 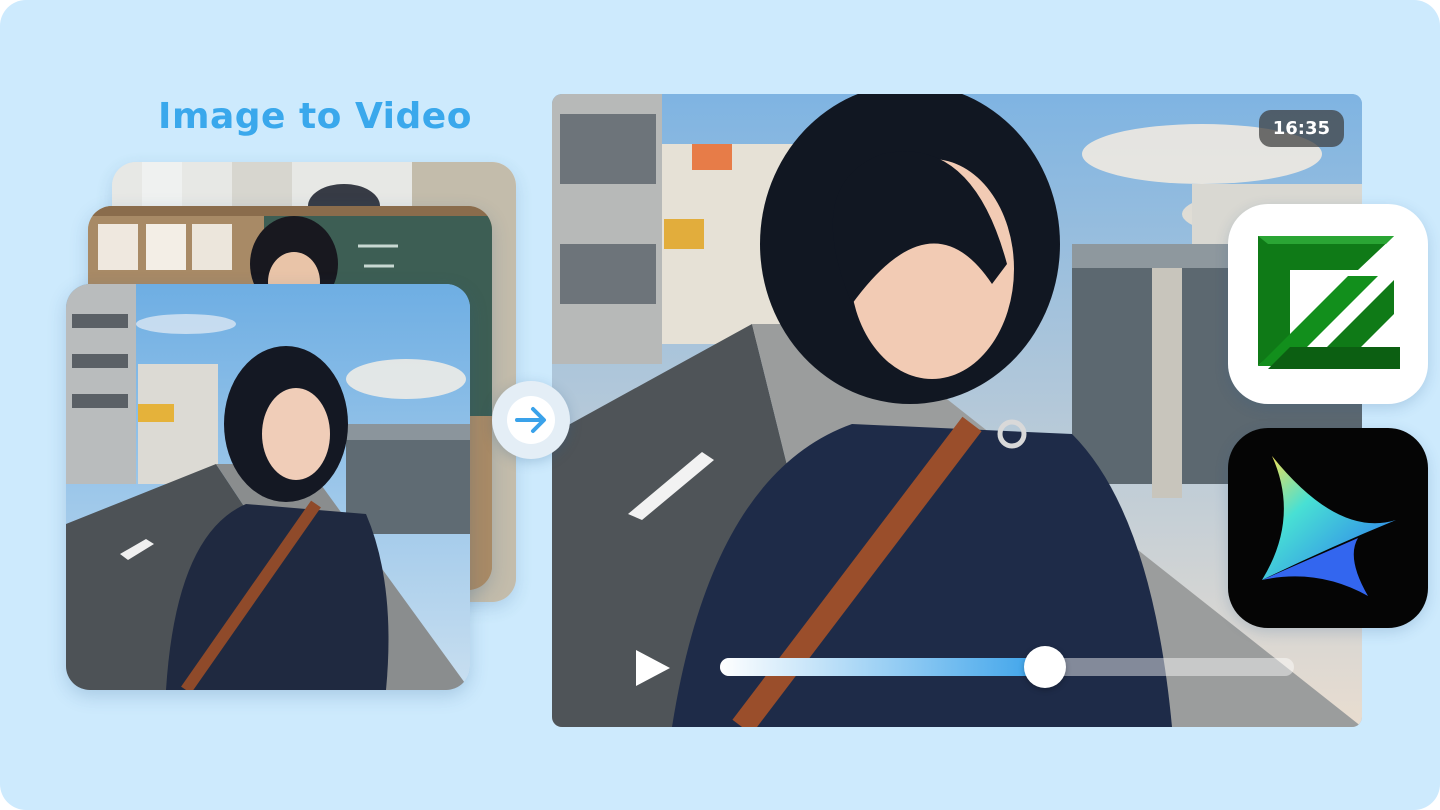 I want to click on video-timestamp: 16:35, so click(x=1301, y=128).